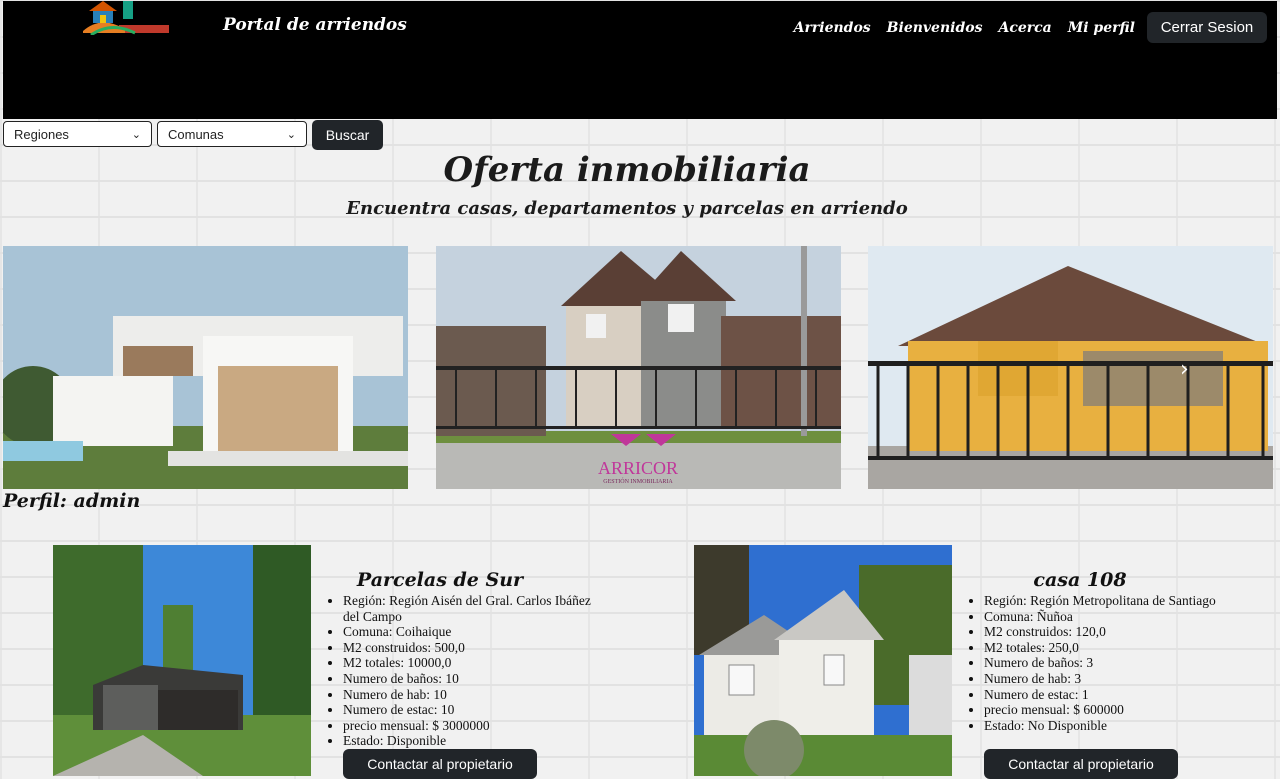  Describe the element at coordinates (935, 28) in the screenshot. I see `nav-bienvenidos: Bienvenidos` at that location.